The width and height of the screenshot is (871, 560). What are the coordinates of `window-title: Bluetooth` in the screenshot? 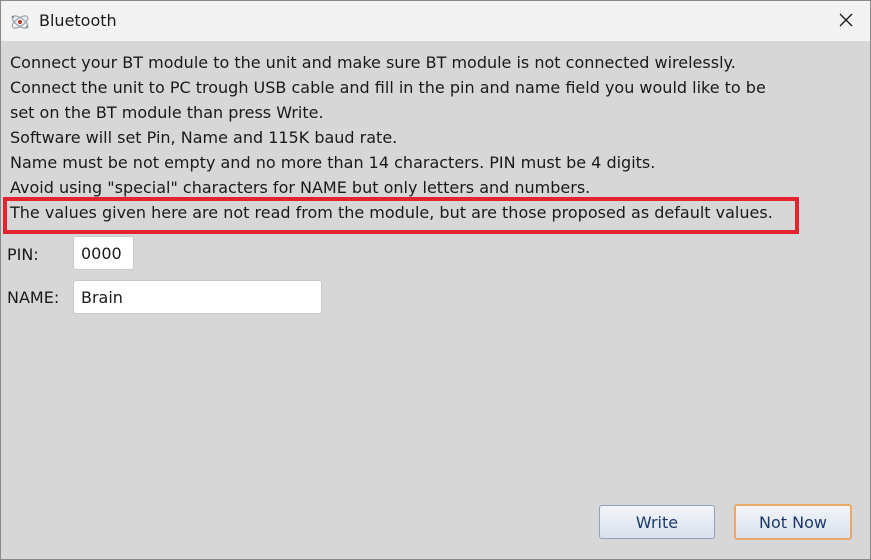 It's located at (78, 20).